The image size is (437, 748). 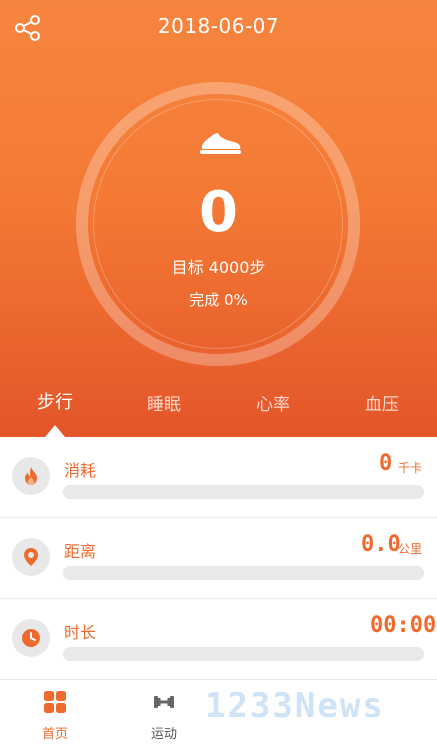 I want to click on watermark-logo: 1233News, so click(x=295, y=706).